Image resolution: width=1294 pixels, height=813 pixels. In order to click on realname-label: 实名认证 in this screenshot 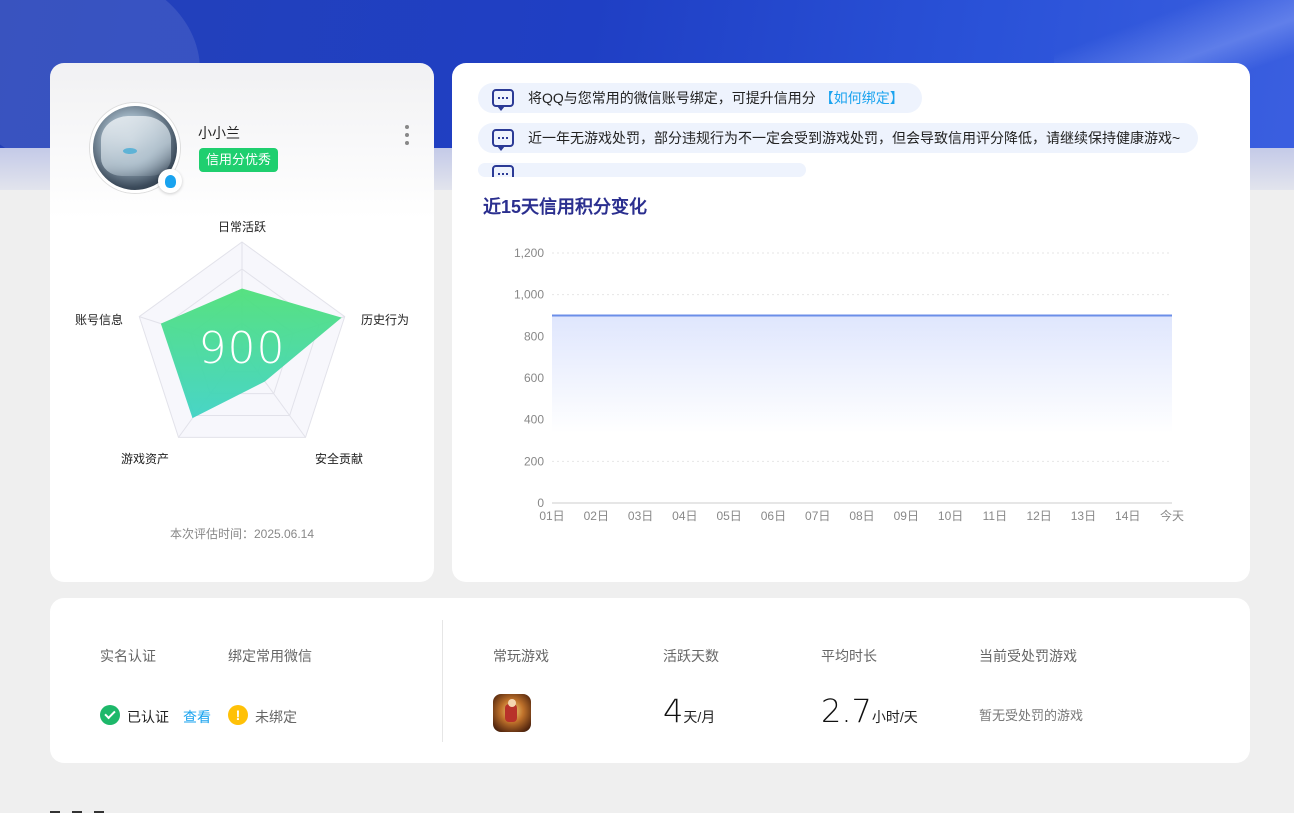, I will do `click(128, 656)`.